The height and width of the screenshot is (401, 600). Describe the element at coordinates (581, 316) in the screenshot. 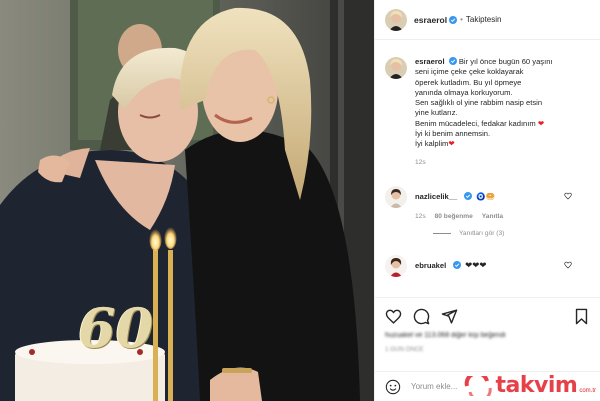

I see `bookmark-icon` at that location.